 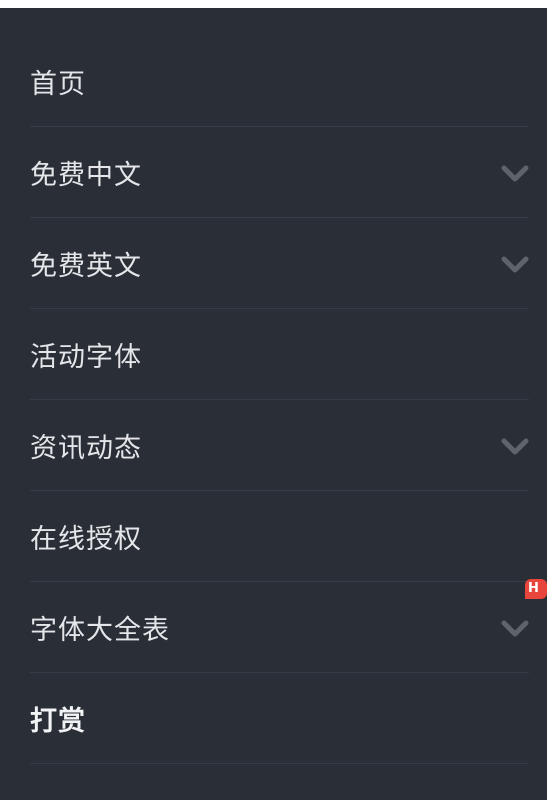 What do you see at coordinates (279, 718) in the screenshot?
I see `menu-item-donate: 打赏` at bounding box center [279, 718].